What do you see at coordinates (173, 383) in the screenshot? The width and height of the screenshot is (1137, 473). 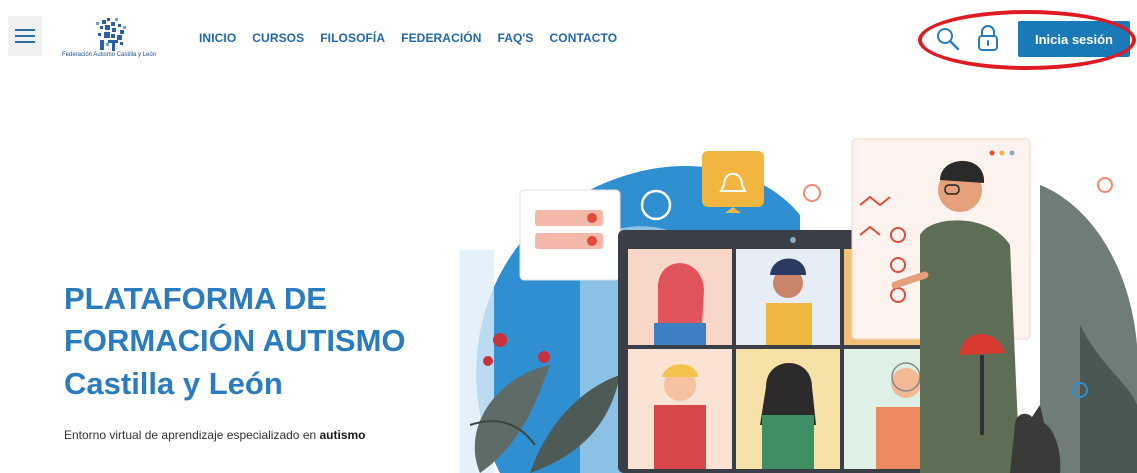 I see `hero-subtitle: Castilla y León` at bounding box center [173, 383].